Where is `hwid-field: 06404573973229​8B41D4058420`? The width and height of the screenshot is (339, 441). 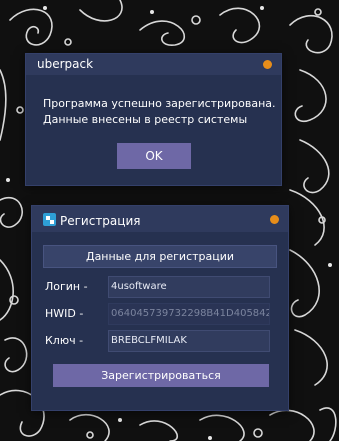
hwid-field: 06404573973229​8B41D4058420 is located at coordinates (189, 314).